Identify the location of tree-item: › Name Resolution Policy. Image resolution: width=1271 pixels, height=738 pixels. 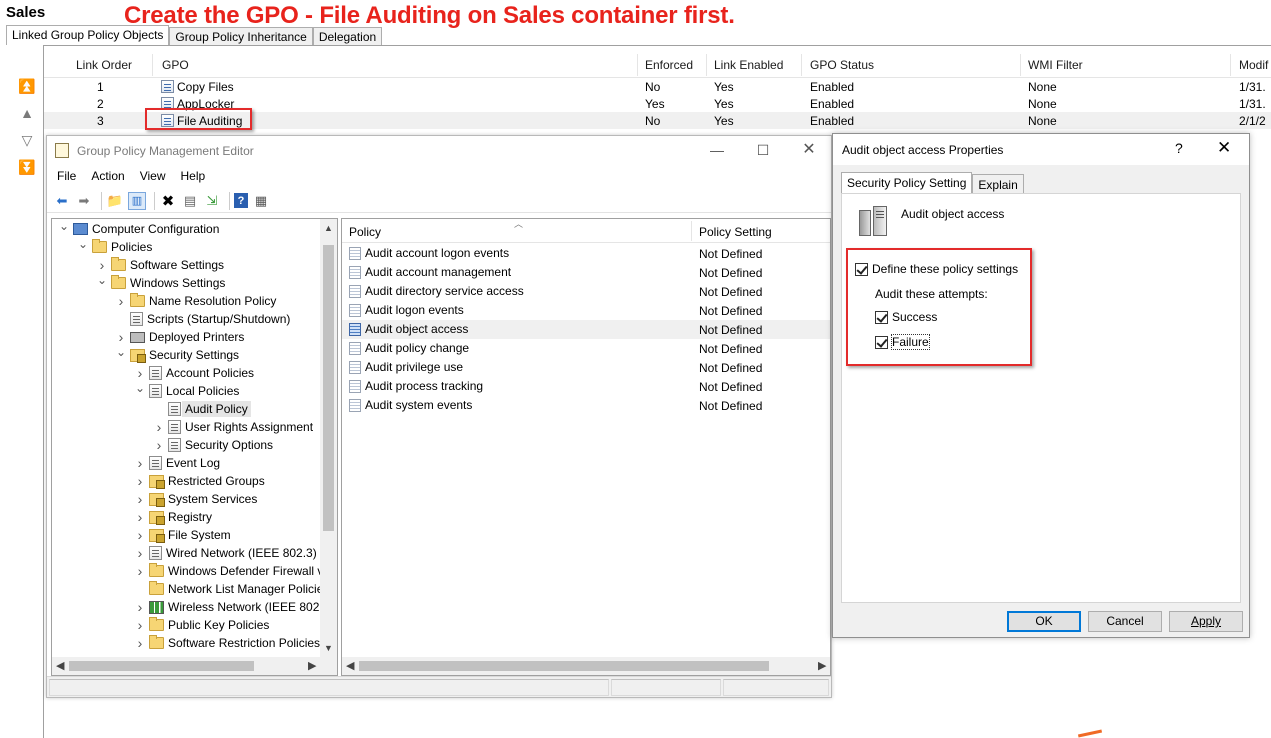
(196, 301).